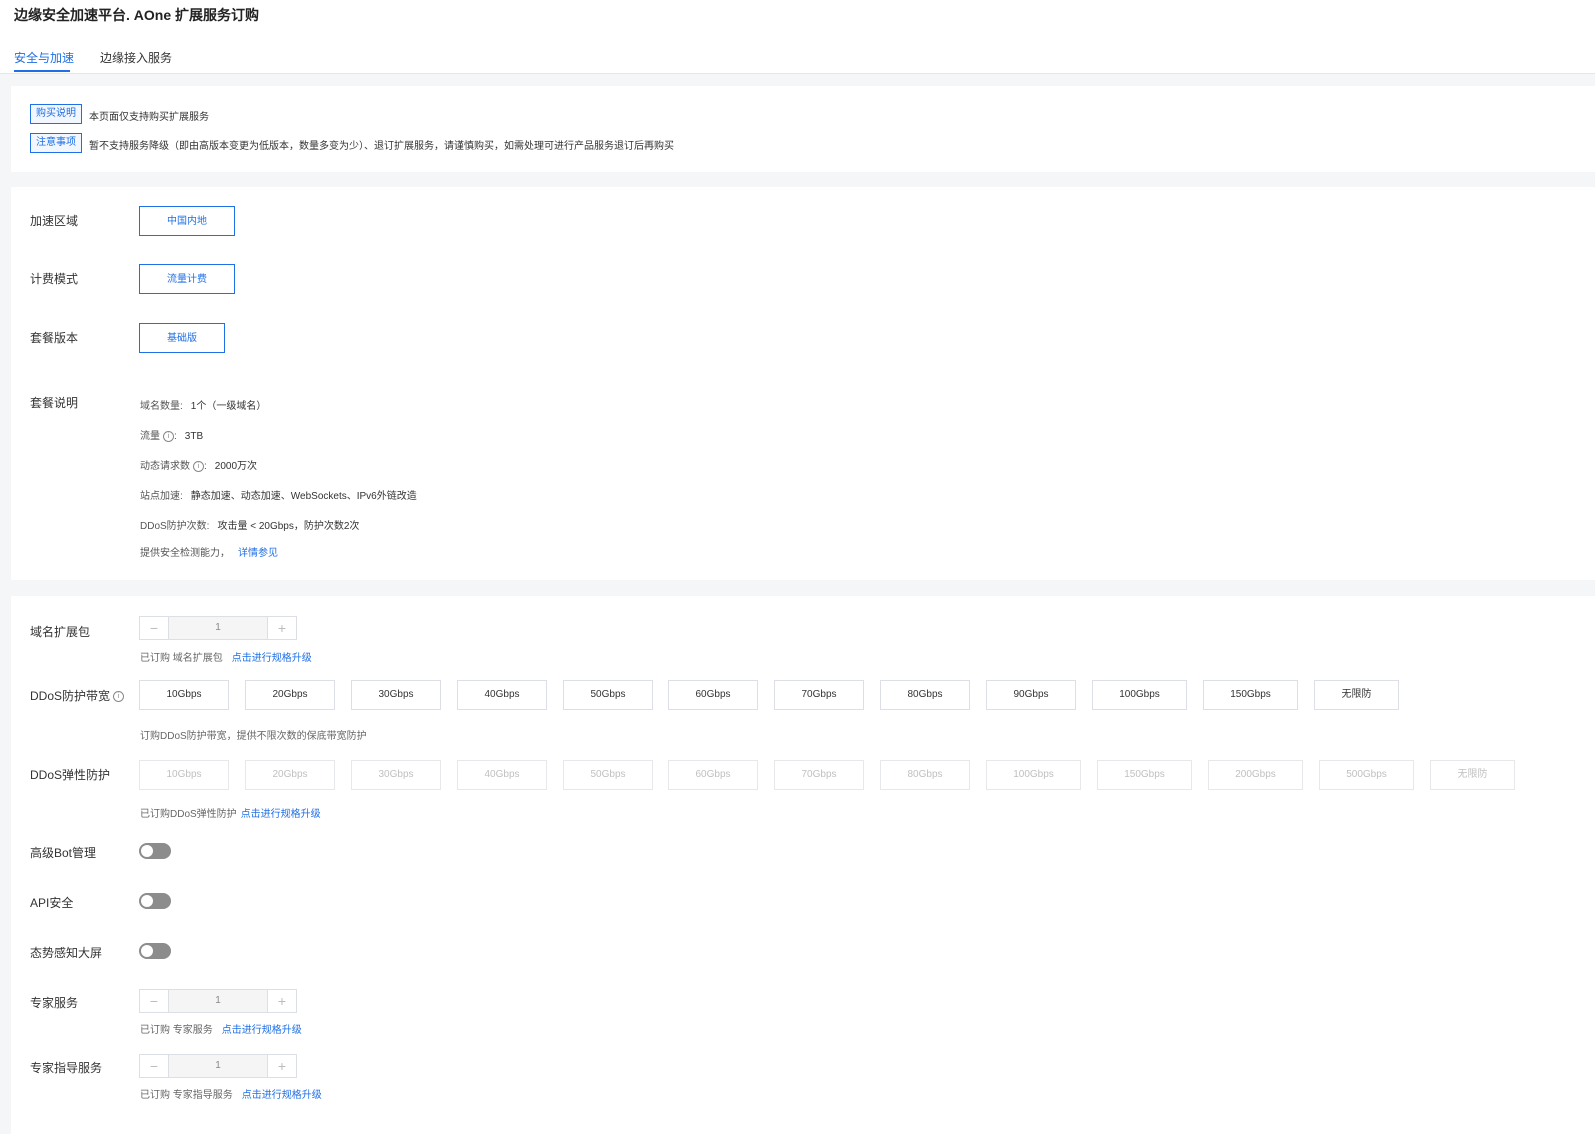  Describe the element at coordinates (925, 695) in the screenshot. I see `ddos-bandwidth-option: 80Gbps` at that location.